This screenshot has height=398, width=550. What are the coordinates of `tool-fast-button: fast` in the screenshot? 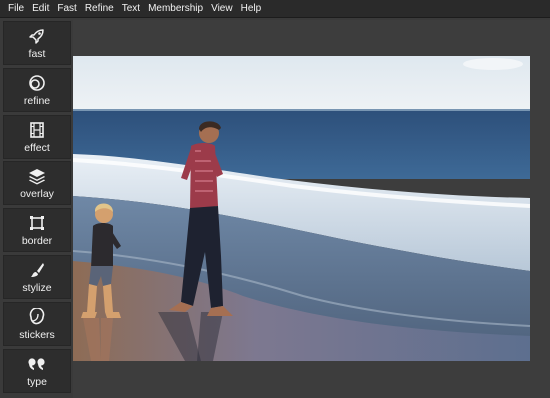 It's located at (37, 43).